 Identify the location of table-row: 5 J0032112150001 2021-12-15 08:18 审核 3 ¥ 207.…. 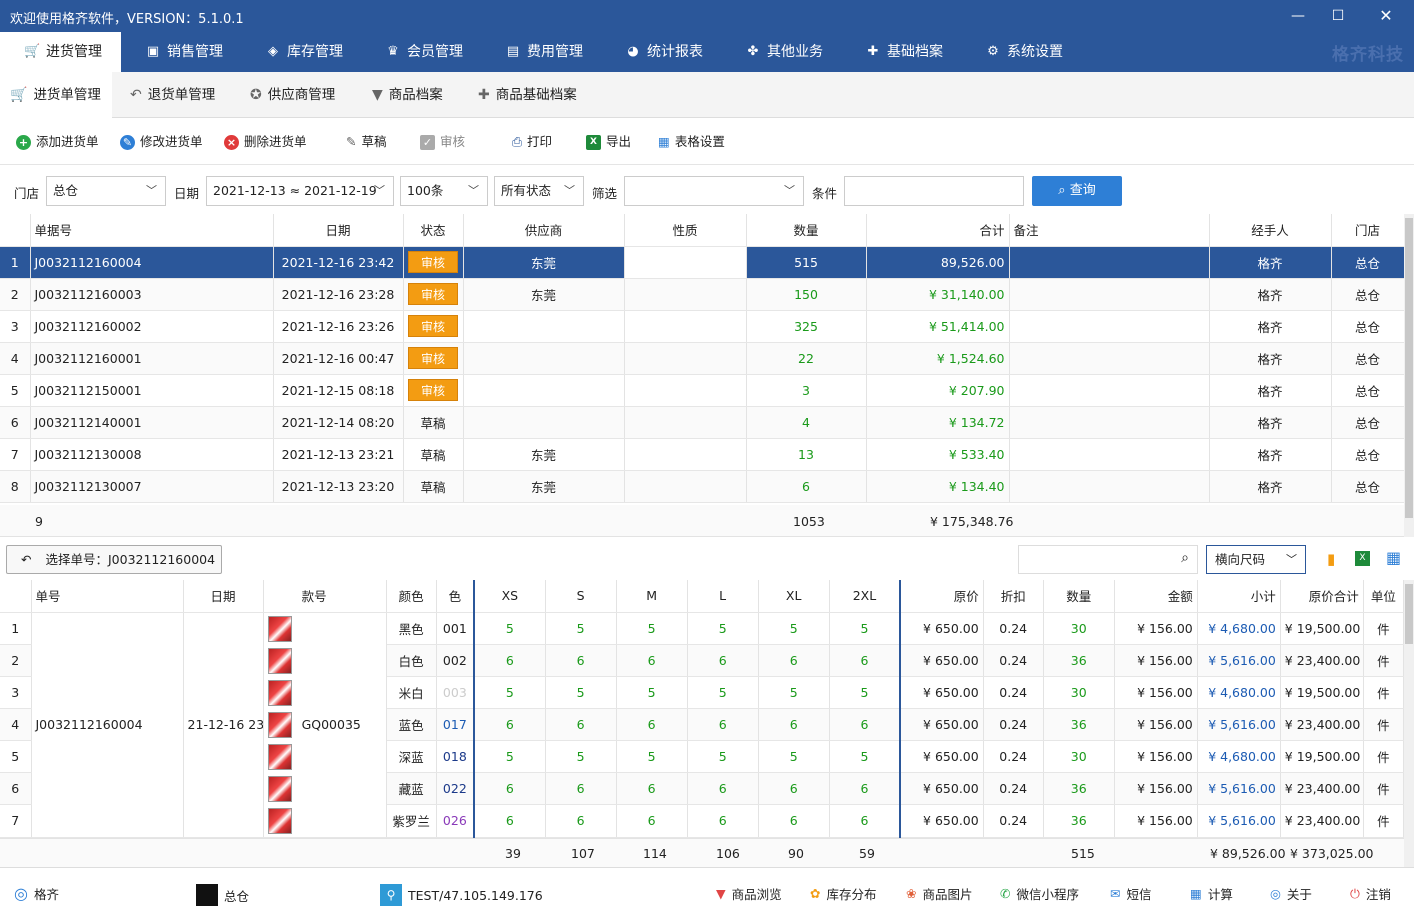
(702, 390).